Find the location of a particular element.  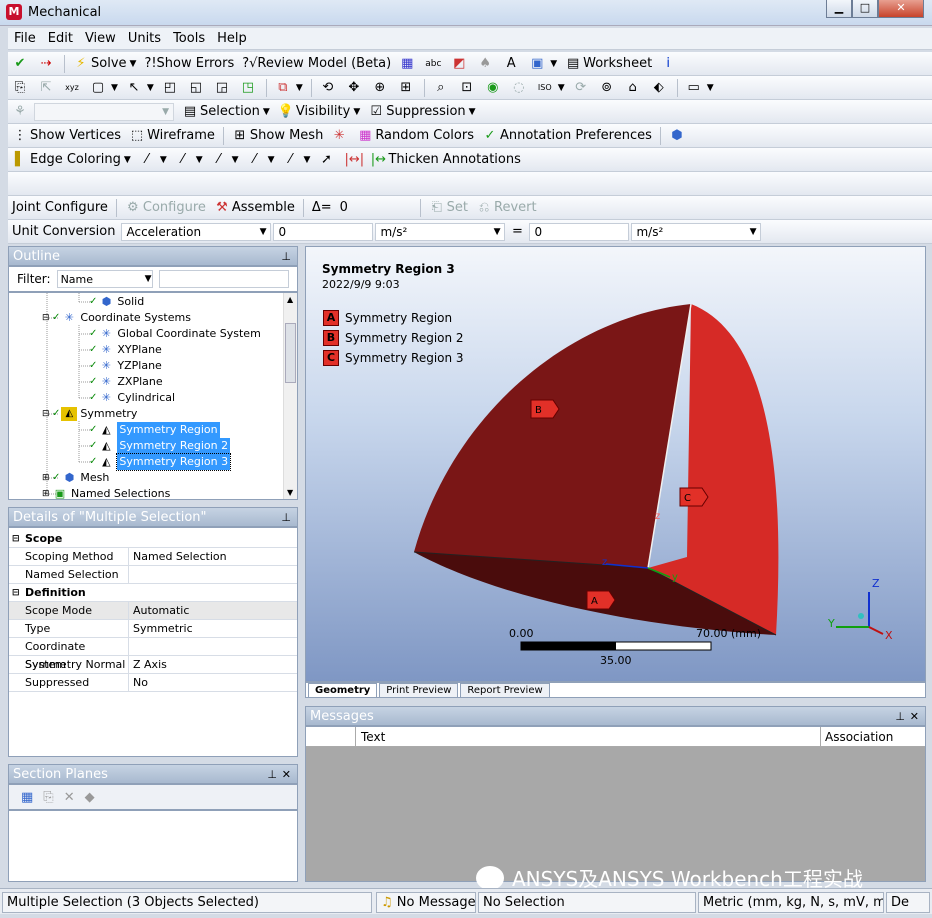

image-icon: ▣ ▼ is located at coordinates (543, 64).